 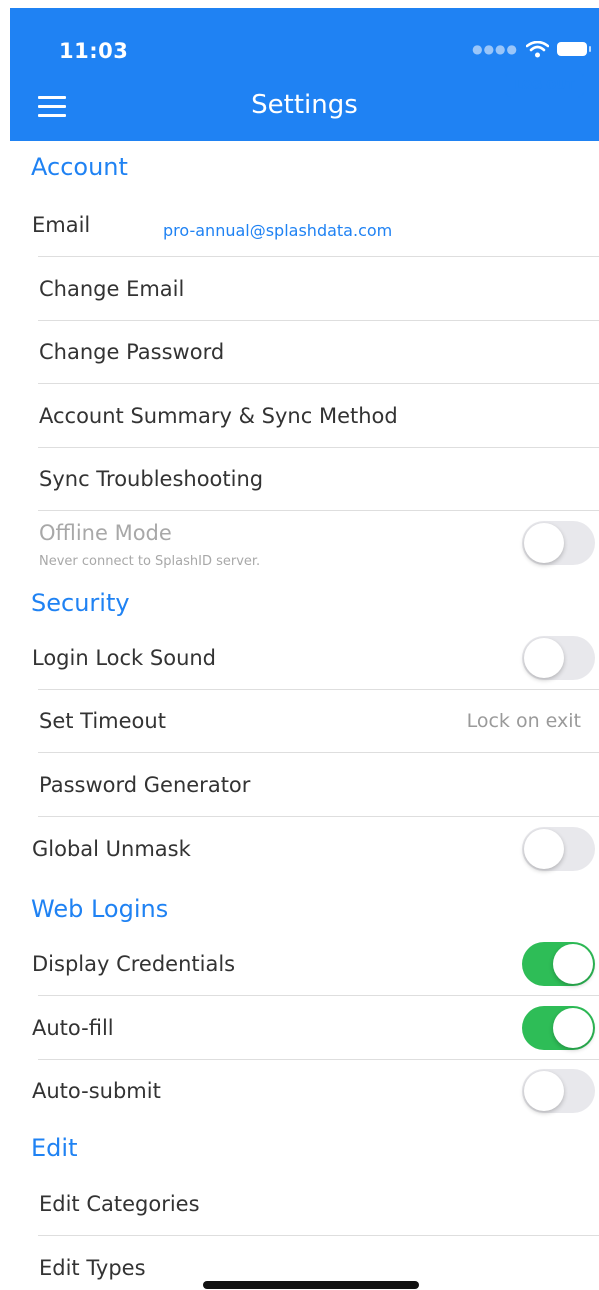 I want to click on status-time: 11:03, so click(x=94, y=51).